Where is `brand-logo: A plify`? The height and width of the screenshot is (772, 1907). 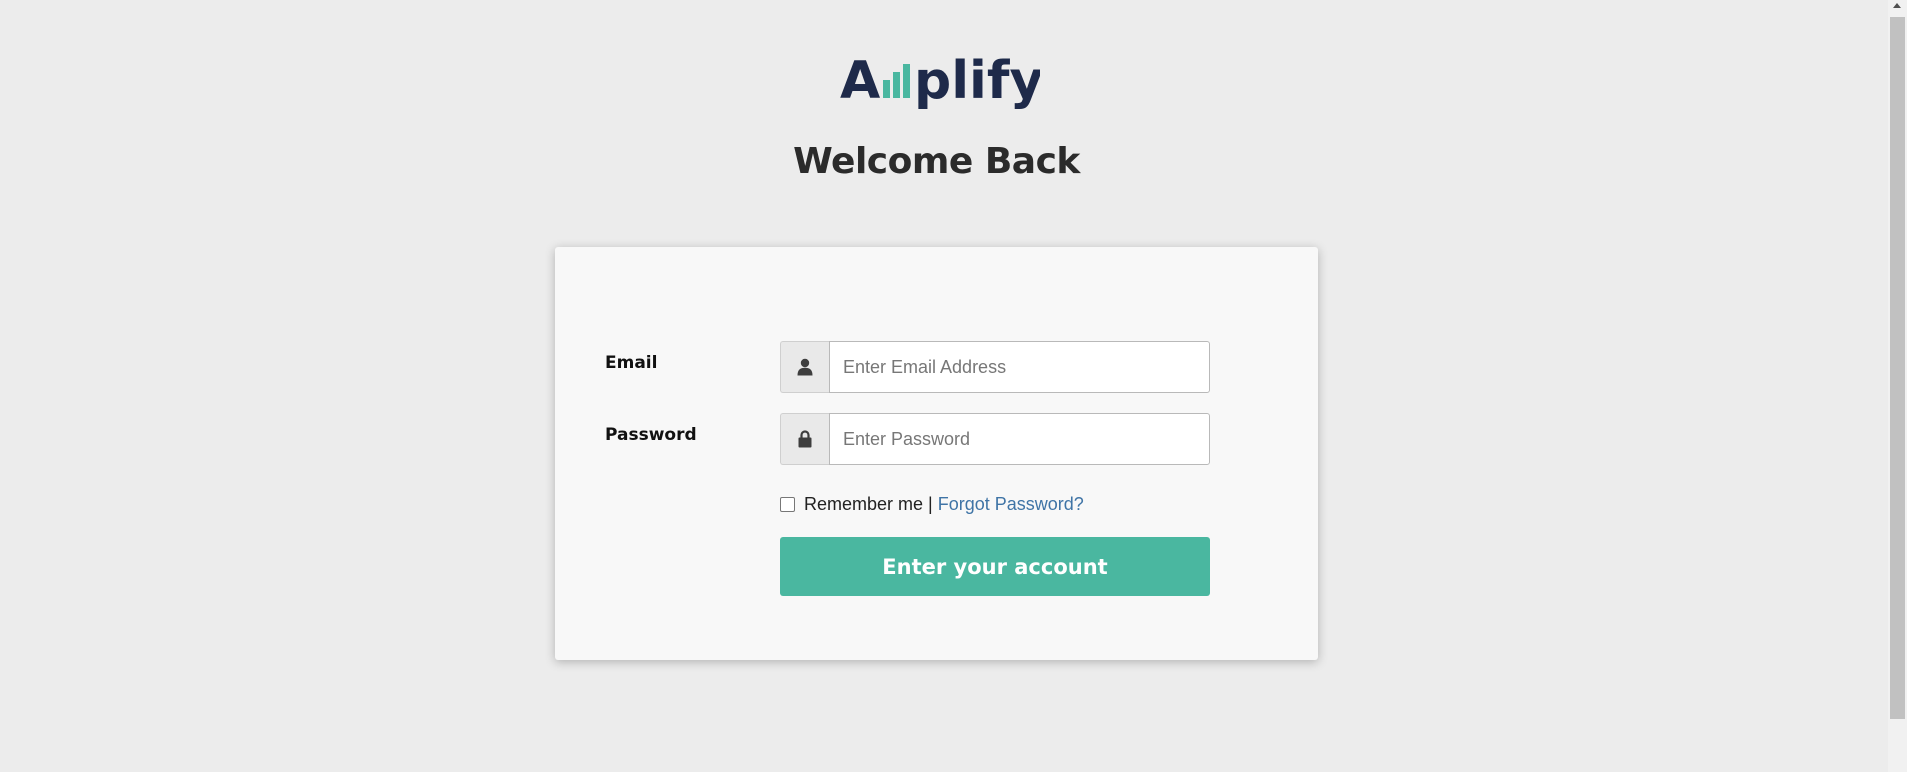
brand-logo: A plify is located at coordinates (940, 82).